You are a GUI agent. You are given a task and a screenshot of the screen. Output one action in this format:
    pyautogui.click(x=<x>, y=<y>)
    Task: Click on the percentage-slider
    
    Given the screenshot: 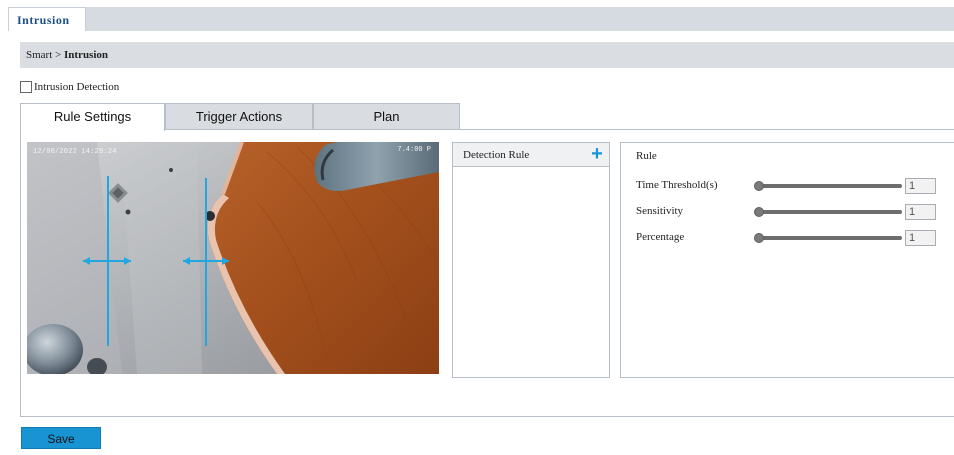 What is the action you would take?
    pyautogui.click(x=828, y=238)
    